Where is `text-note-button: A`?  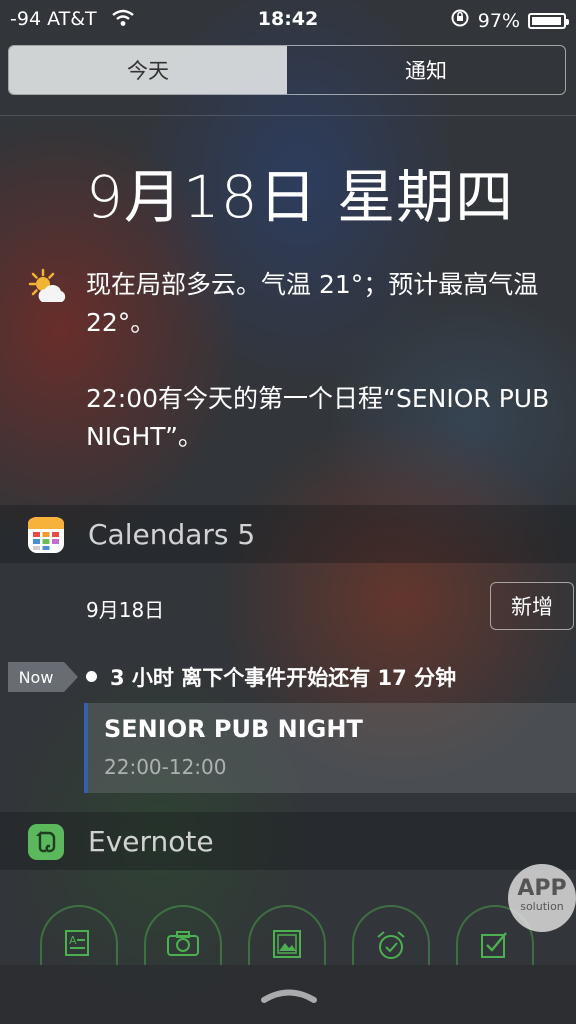
text-note-button: A is located at coordinates (79, 935).